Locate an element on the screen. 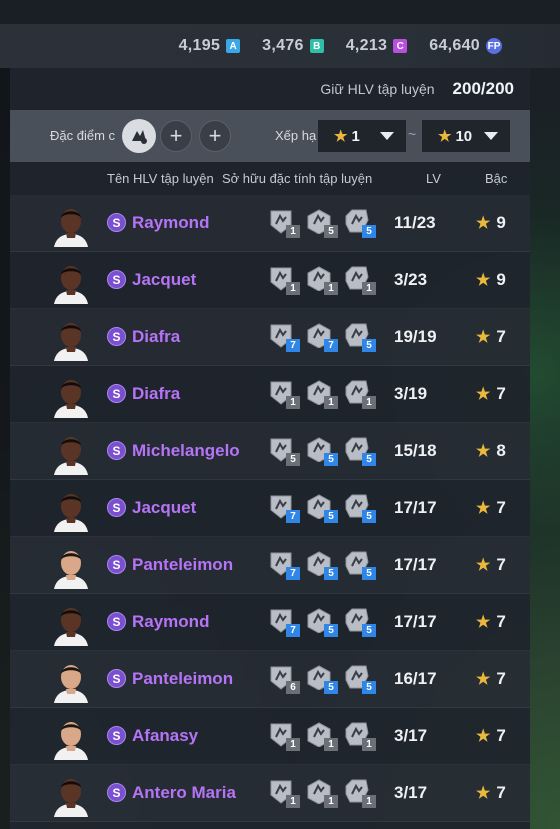 The image size is (560, 829). coach-name: Panteleimon is located at coordinates (183, 564).